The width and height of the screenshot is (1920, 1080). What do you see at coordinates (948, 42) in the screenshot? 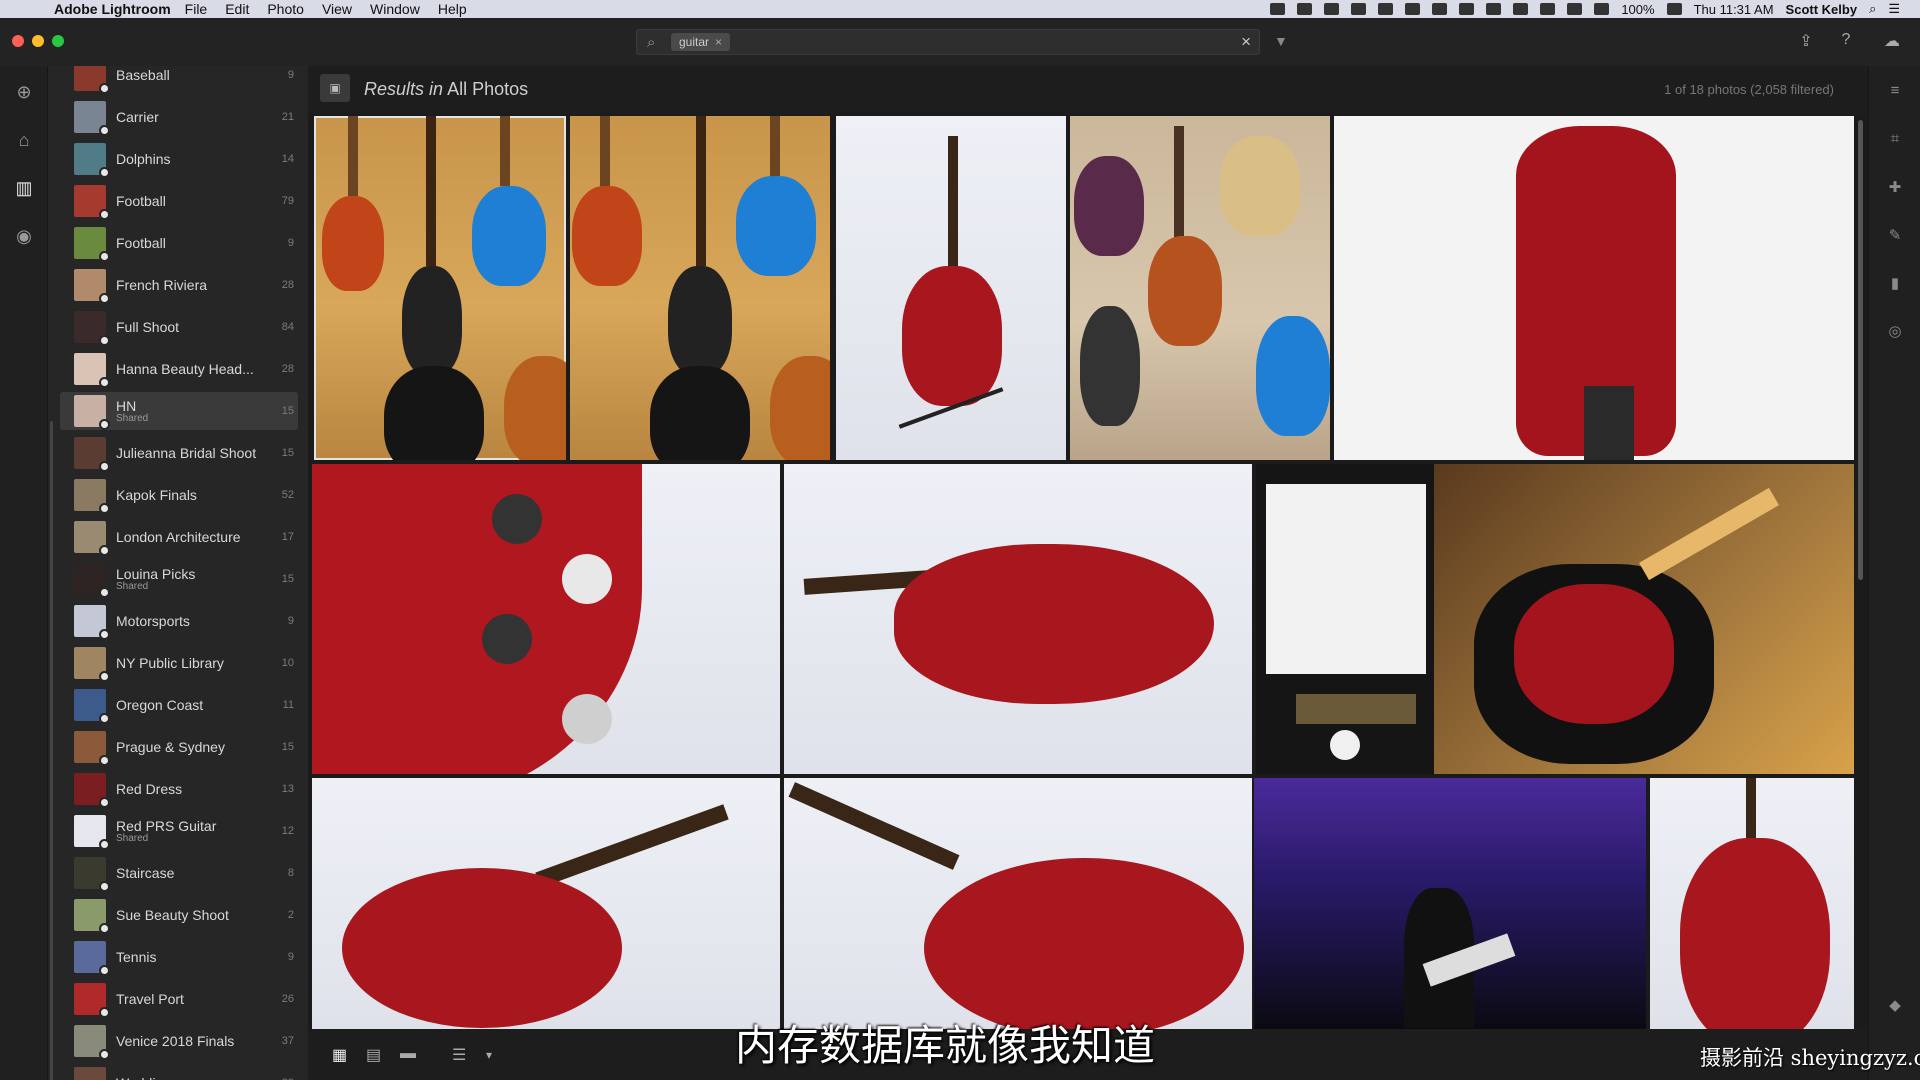
I see `search-input: ⌕ guitar × ×` at bounding box center [948, 42].